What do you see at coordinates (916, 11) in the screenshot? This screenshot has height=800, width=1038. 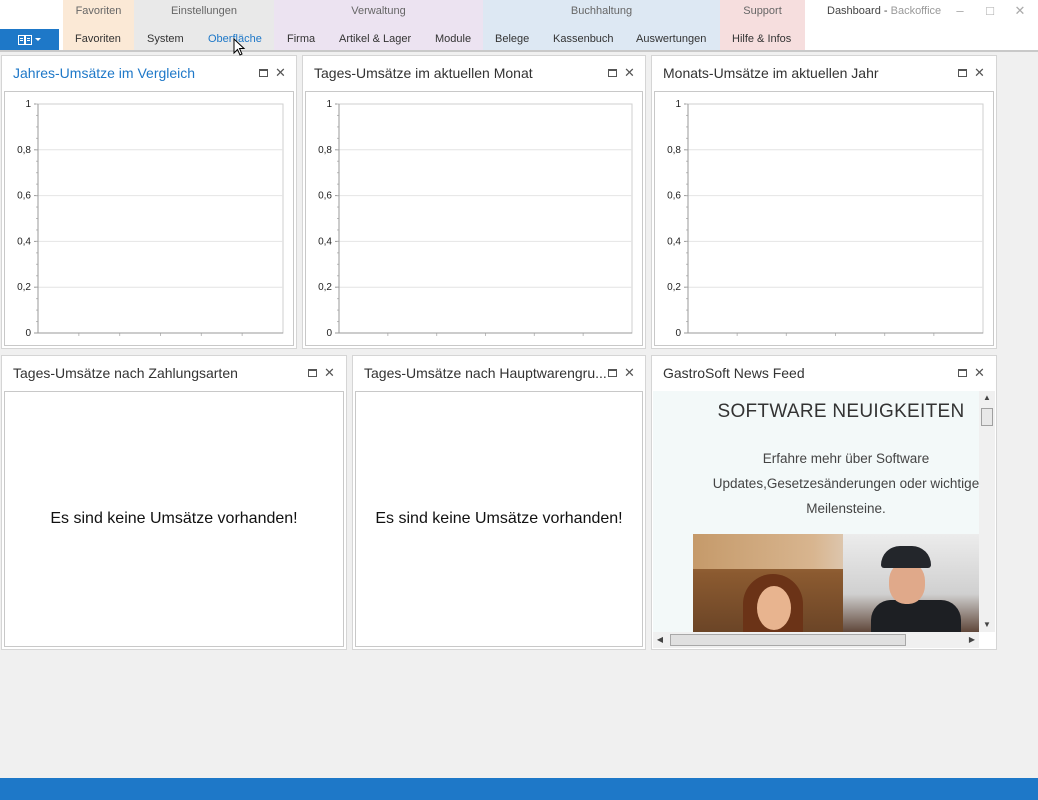 I see `window-title-sub: Backoffice` at bounding box center [916, 11].